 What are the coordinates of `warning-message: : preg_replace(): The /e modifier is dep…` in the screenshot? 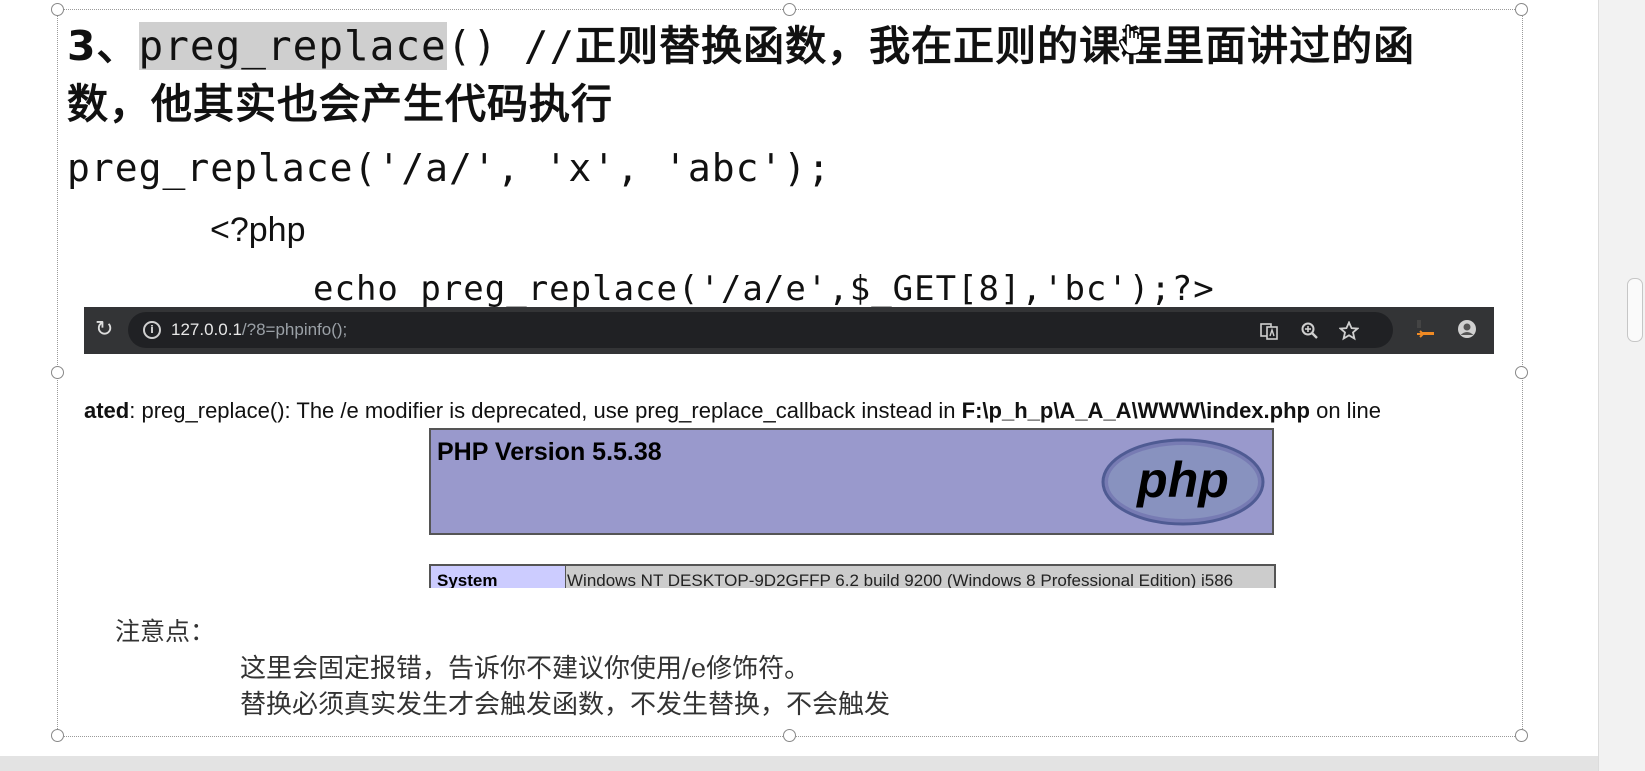 It's located at (545, 410).